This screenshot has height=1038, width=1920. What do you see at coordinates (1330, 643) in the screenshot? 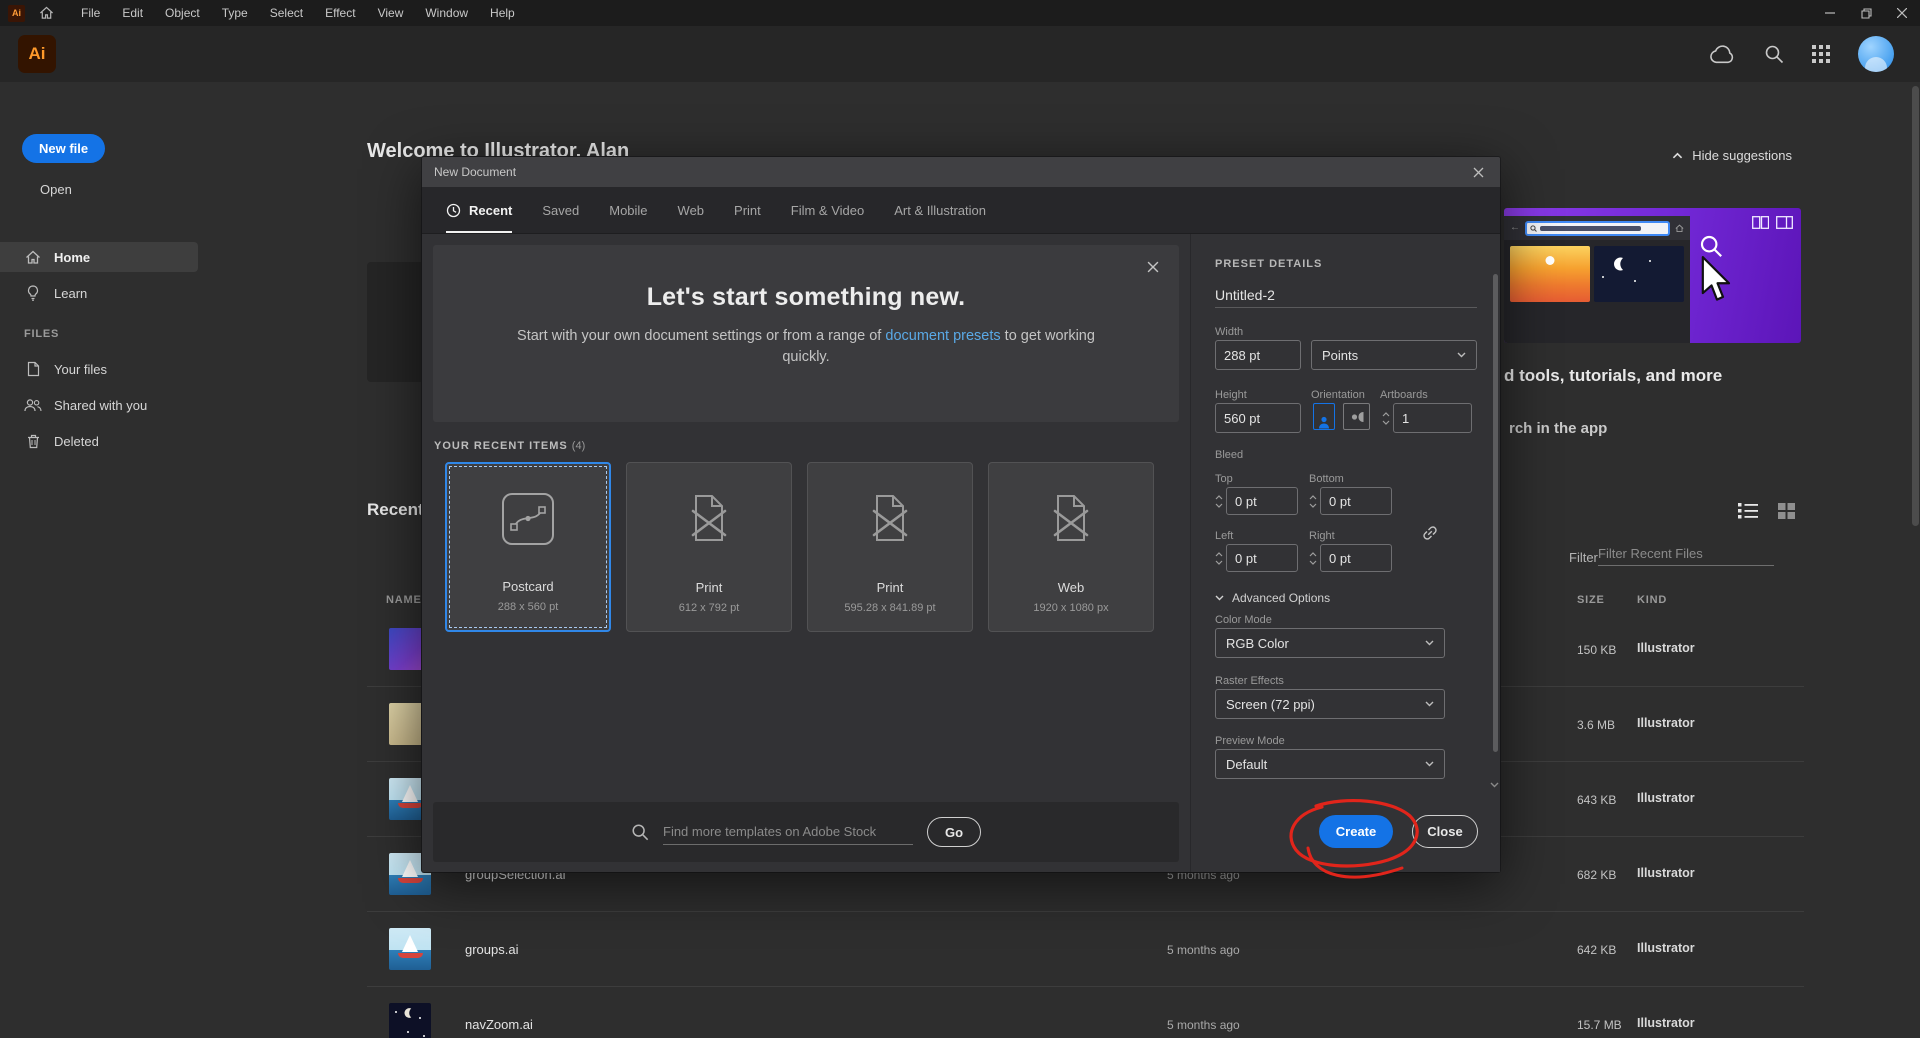
I see `color-mode-select: RGB Color` at bounding box center [1330, 643].